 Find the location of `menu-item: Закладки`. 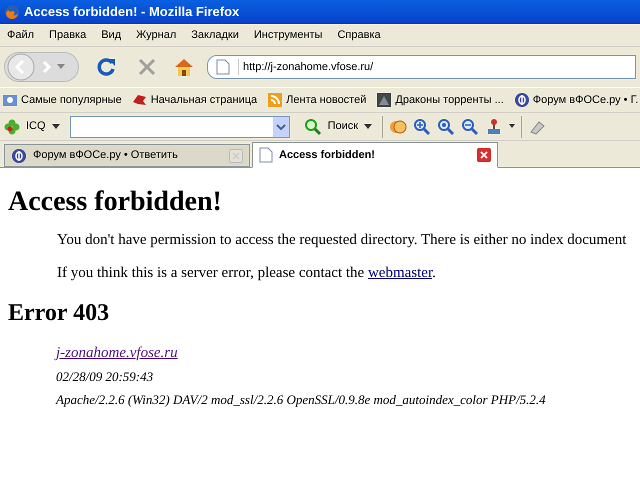

menu-item: Закладки is located at coordinates (215, 35).